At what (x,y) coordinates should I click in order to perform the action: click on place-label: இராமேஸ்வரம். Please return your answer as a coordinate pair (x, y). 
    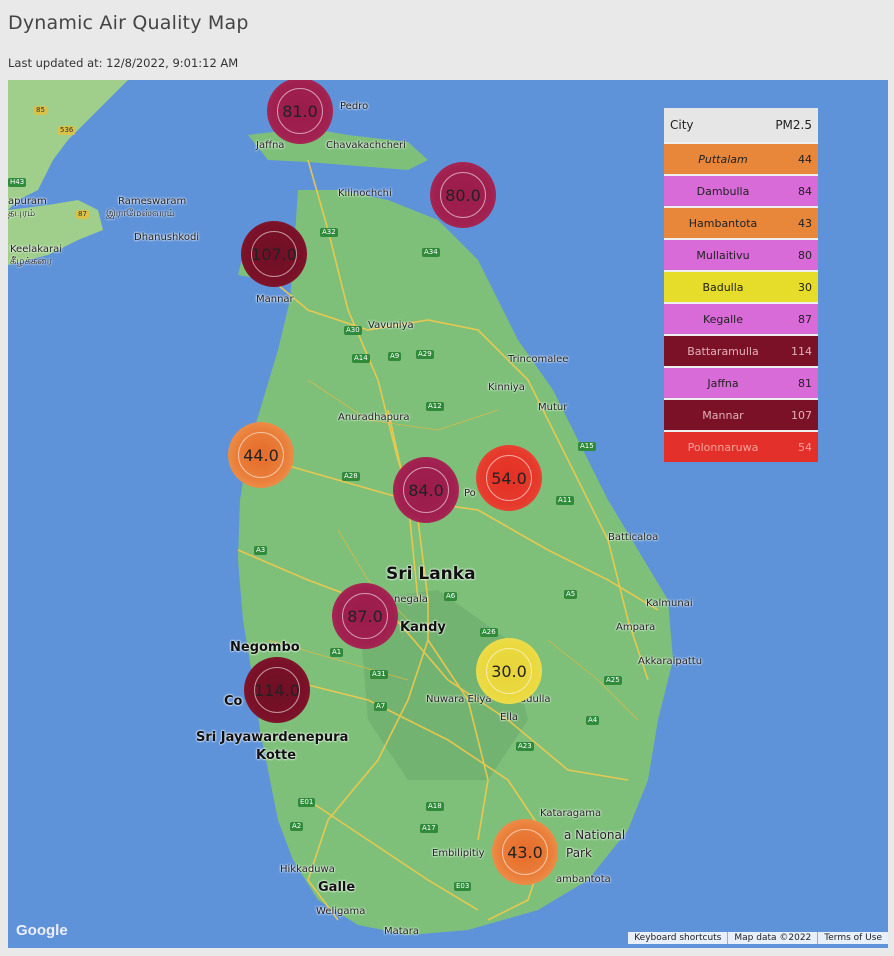
    Looking at the image, I should click on (140, 213).